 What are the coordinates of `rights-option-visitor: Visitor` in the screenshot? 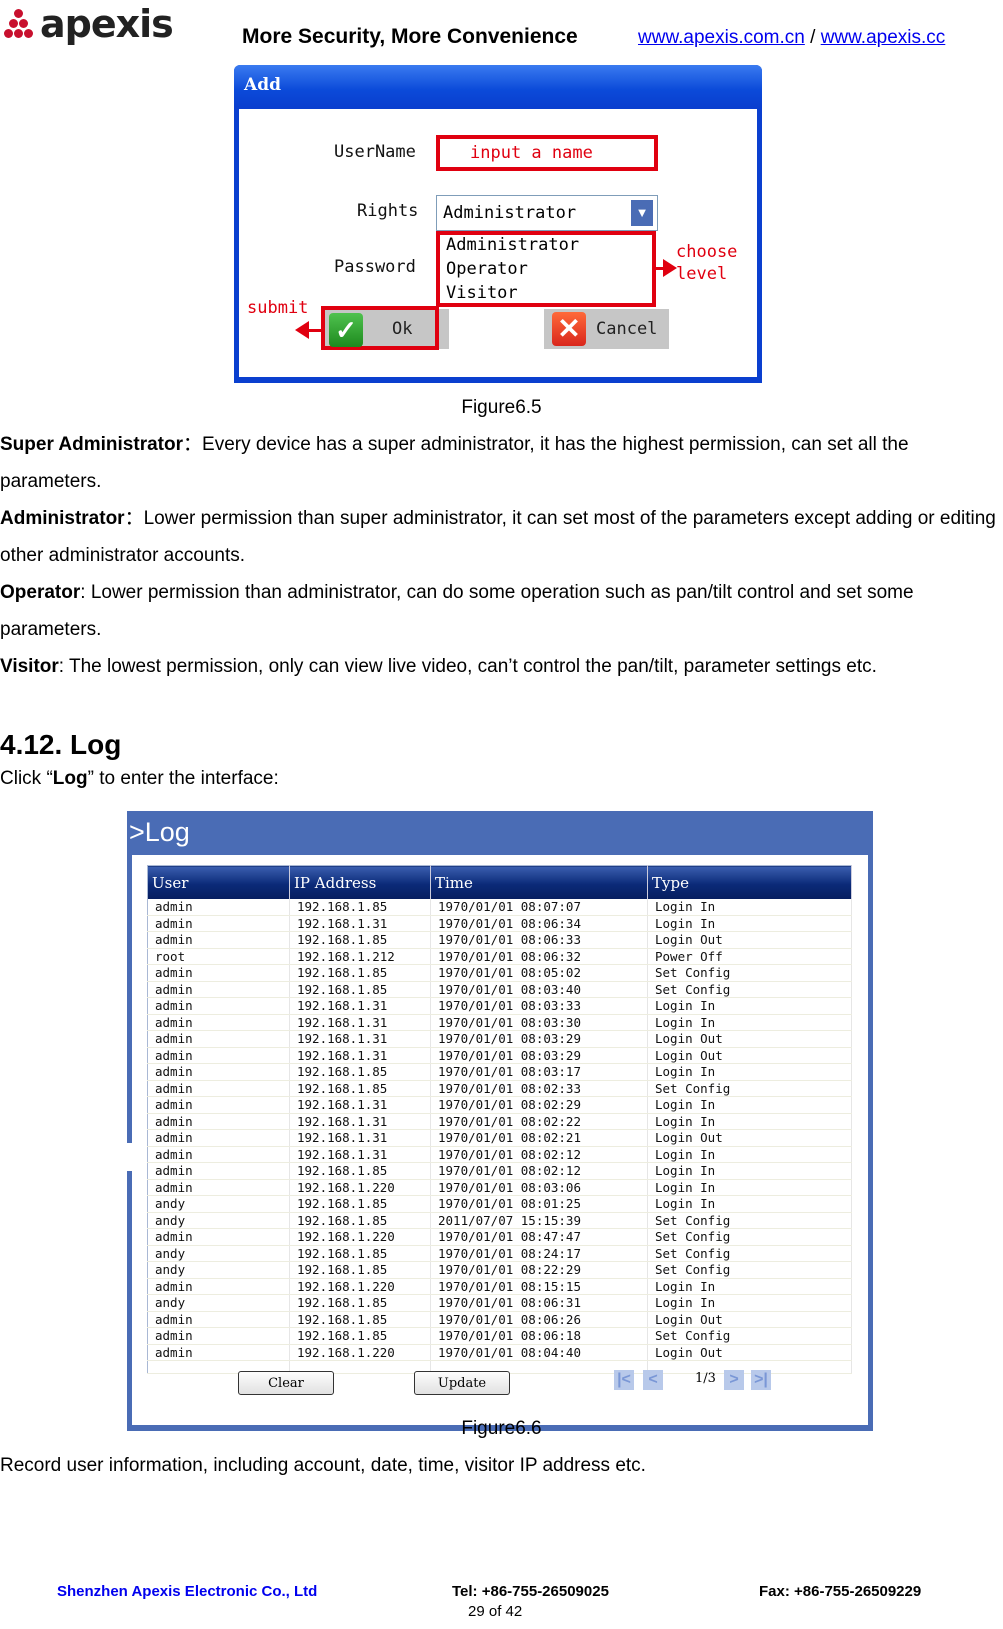 It's located at (482, 293).